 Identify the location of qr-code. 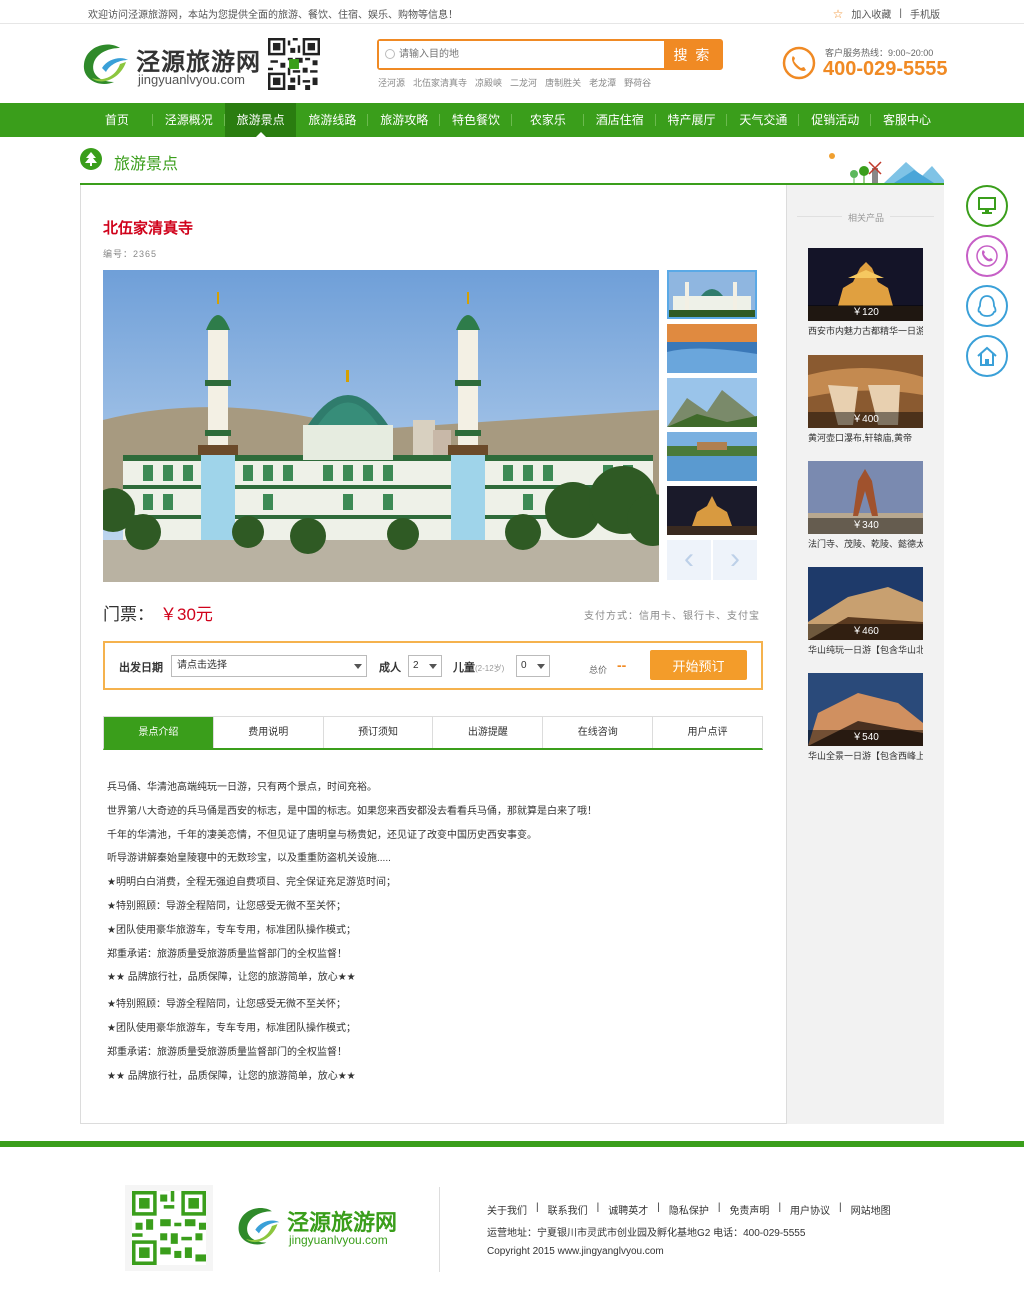
(294, 64).